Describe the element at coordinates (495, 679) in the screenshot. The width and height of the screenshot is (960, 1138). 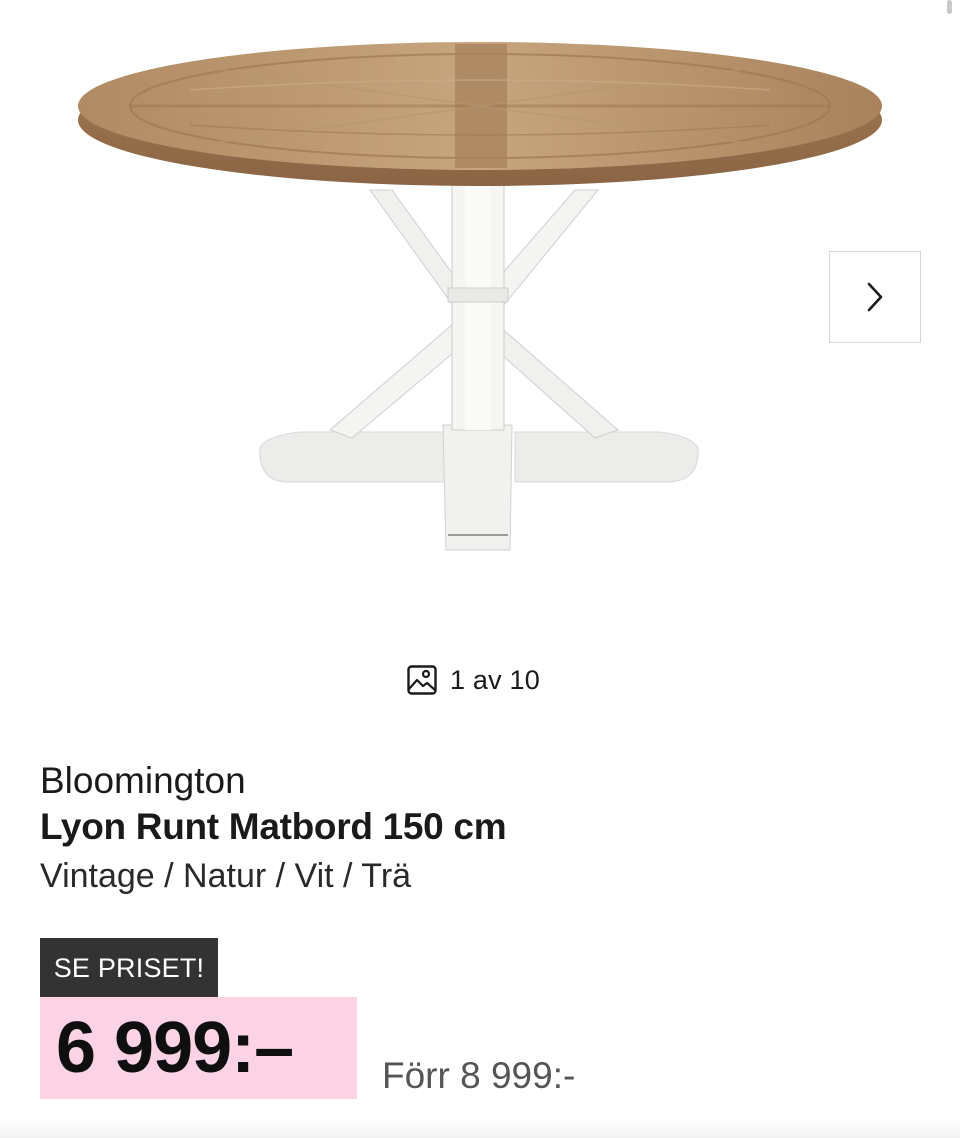
I see `image-counter-text: 1 av 10` at that location.